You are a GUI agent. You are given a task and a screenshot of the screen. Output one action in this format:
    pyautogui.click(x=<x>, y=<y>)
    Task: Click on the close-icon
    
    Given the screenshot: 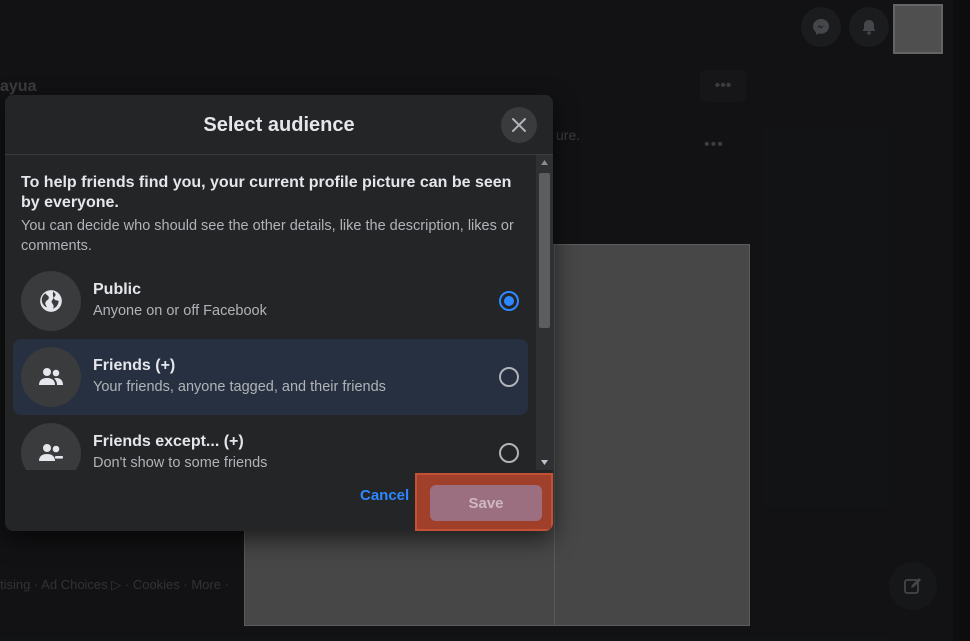 What is the action you would take?
    pyautogui.click(x=519, y=125)
    